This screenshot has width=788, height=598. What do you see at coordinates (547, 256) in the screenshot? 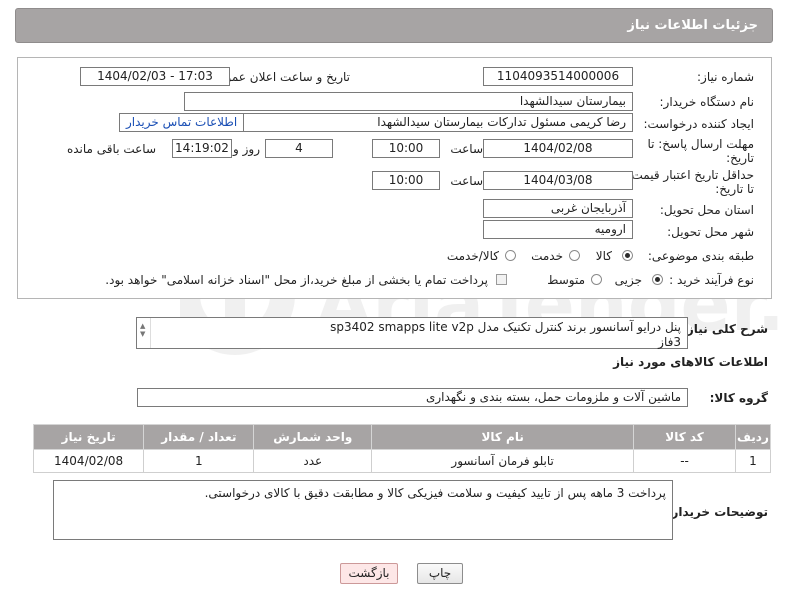
I see `category-service-label: خدمت` at bounding box center [547, 256].